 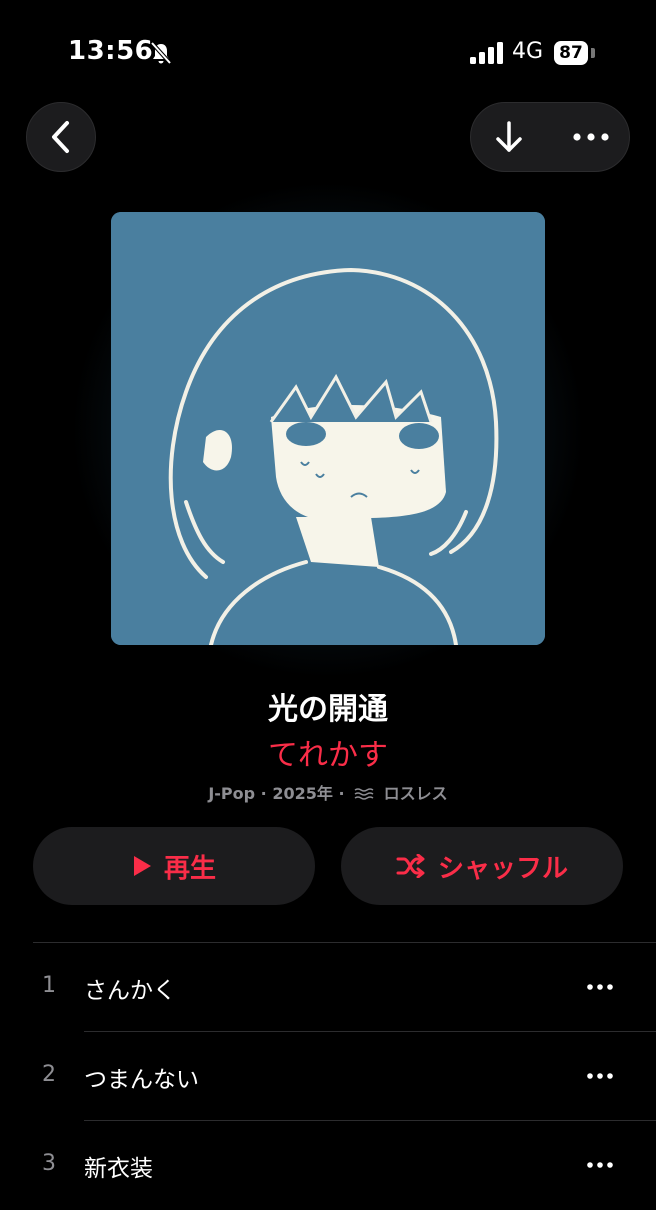 I want to click on track-title: さんかく, so click(x=130, y=991).